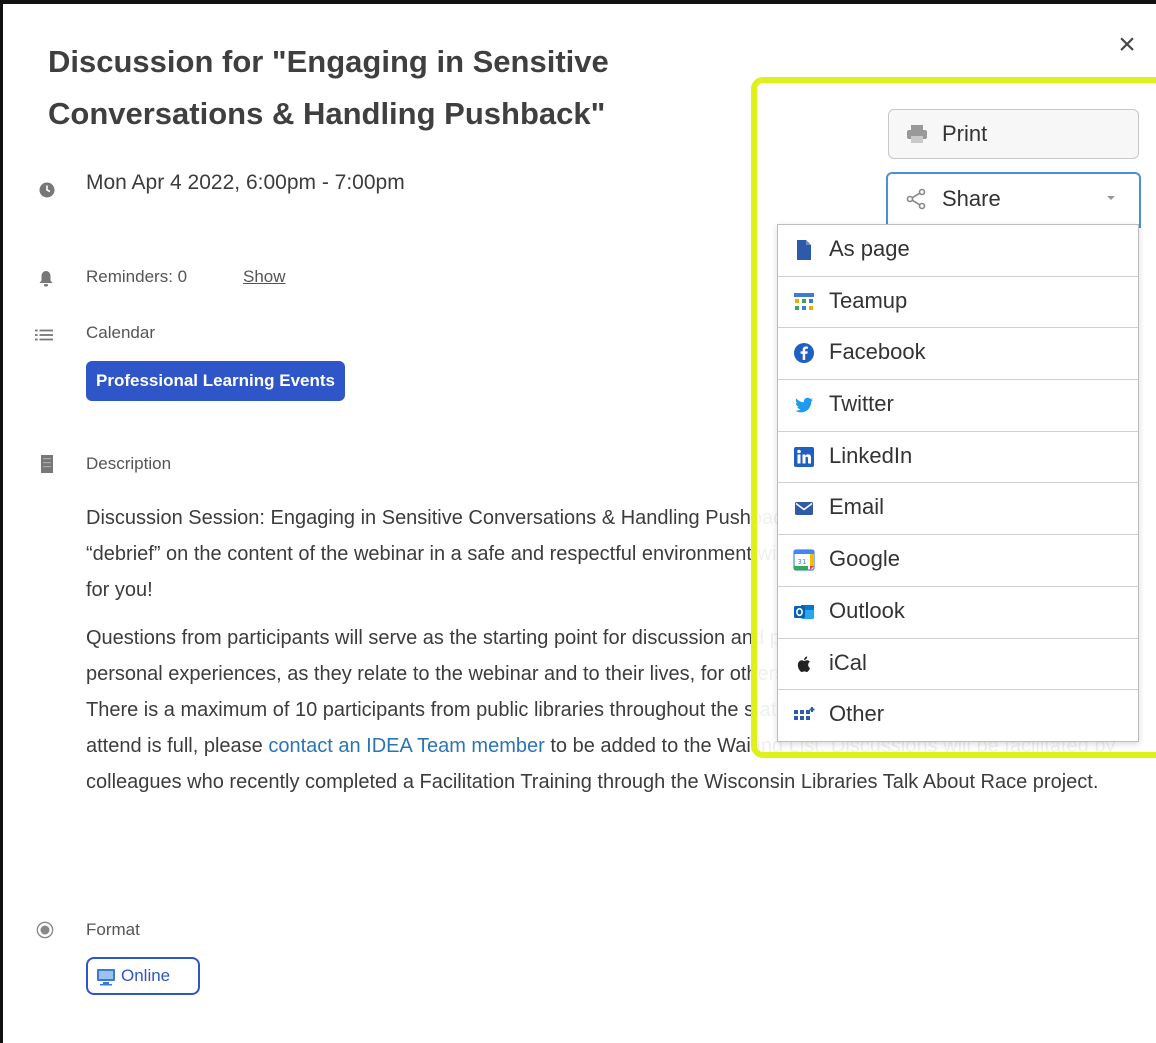  What do you see at coordinates (804, 611) in the screenshot?
I see `outlook-icon` at bounding box center [804, 611].